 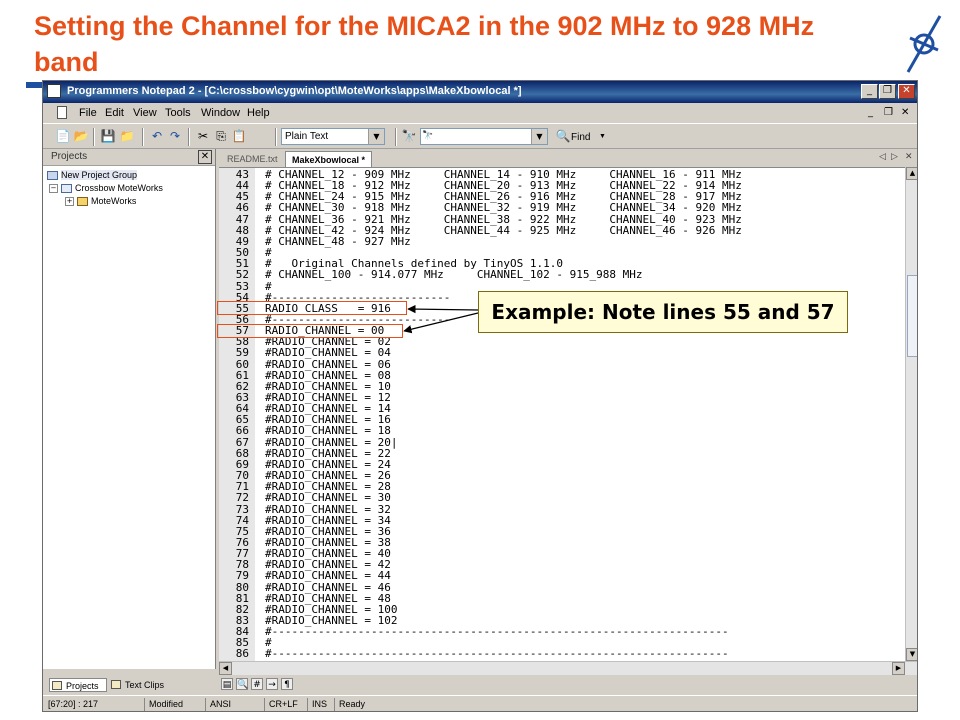 I want to click on status-insert-mode: INS, so click(x=322, y=704).